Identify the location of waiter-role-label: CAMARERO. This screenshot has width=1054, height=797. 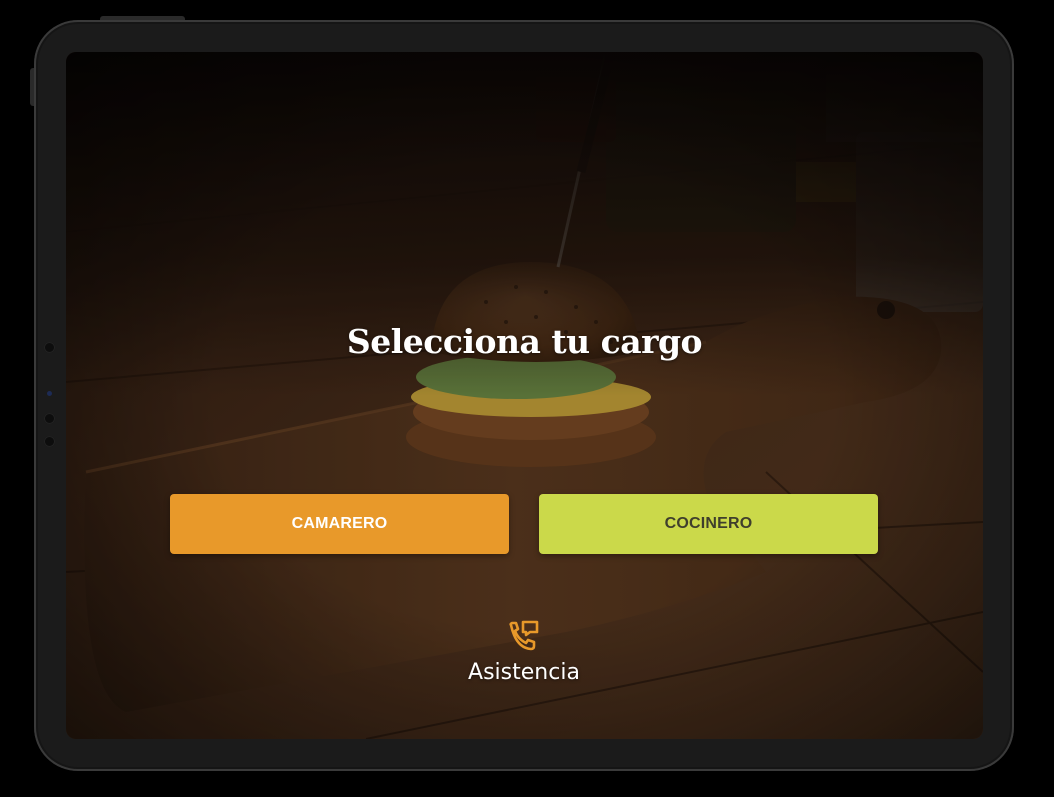
(339, 523).